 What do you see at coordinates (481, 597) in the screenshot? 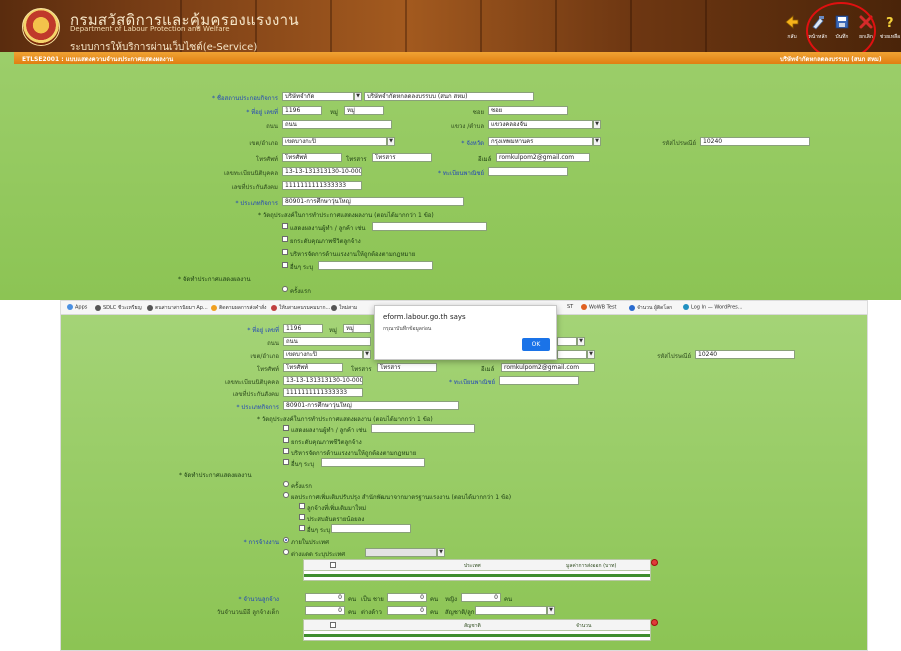
I see `count-female-field: 0` at bounding box center [481, 597].